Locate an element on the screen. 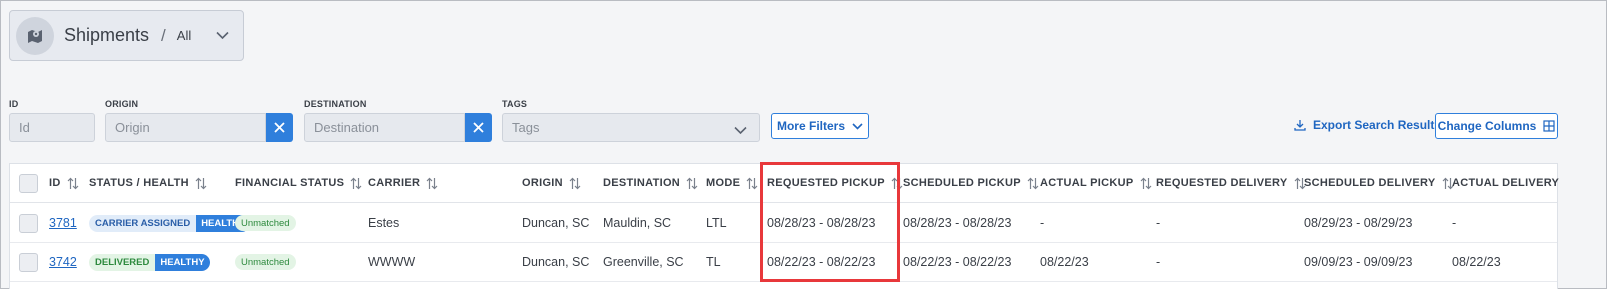 The image size is (1607, 289). tags-placeholder: Tags is located at coordinates (526, 127).